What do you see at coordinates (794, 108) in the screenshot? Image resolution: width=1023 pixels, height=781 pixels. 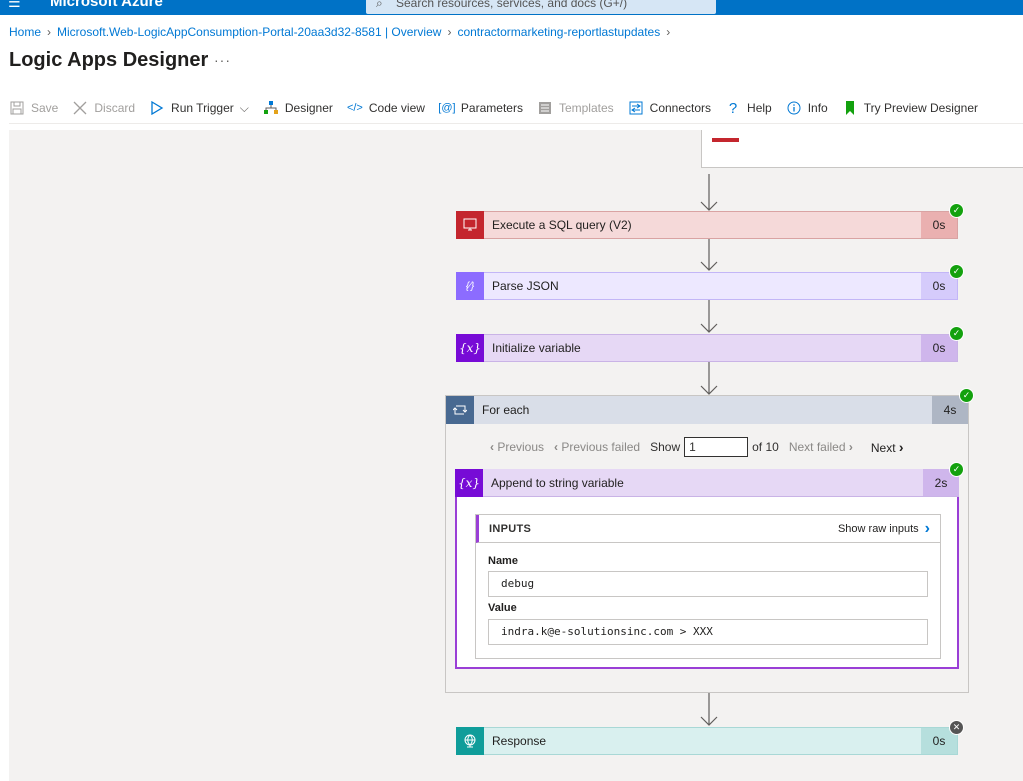 I see `info-icon` at bounding box center [794, 108].